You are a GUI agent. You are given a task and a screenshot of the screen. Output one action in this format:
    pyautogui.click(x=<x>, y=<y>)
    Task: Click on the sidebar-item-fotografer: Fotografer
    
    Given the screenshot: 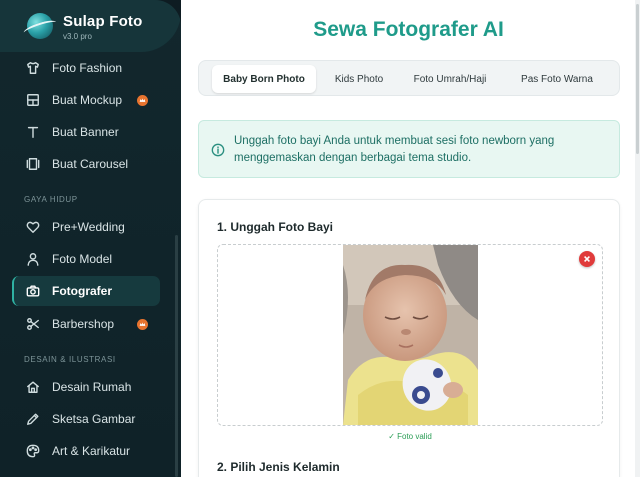 What is the action you would take?
    pyautogui.click(x=86, y=291)
    